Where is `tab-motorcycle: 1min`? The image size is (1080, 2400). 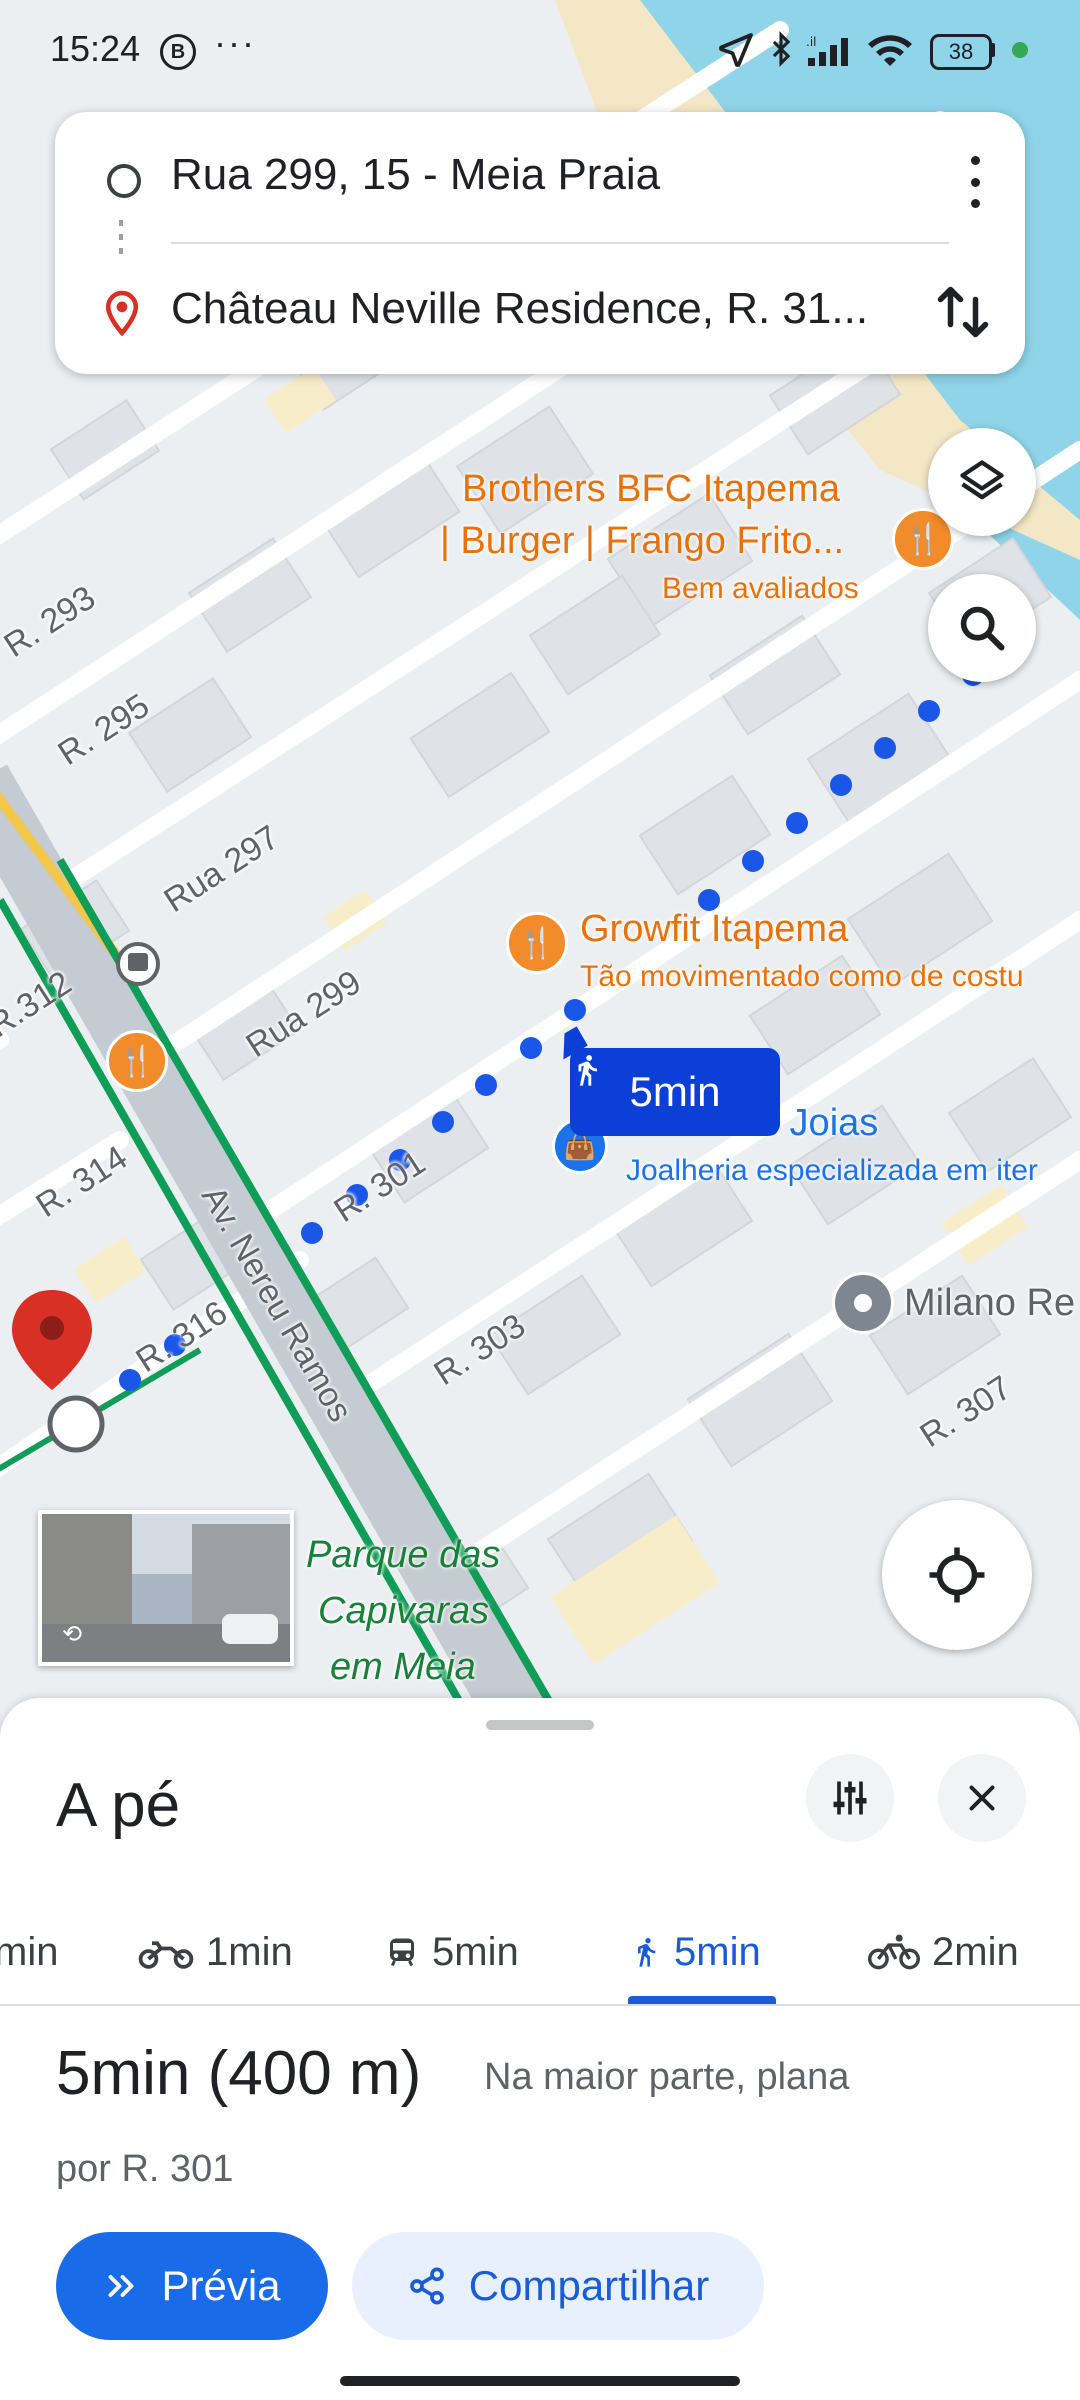
tab-motorcycle: 1min is located at coordinates (215, 1952).